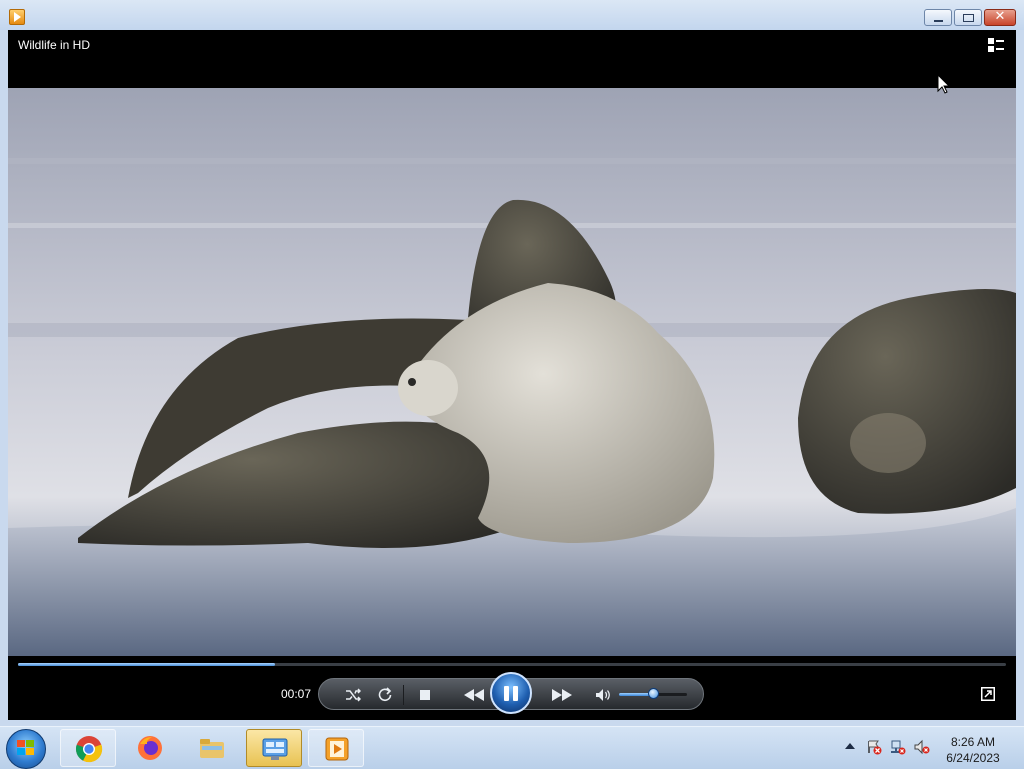 This screenshot has width=1024, height=769. I want to click on folder-icon, so click(212, 748).